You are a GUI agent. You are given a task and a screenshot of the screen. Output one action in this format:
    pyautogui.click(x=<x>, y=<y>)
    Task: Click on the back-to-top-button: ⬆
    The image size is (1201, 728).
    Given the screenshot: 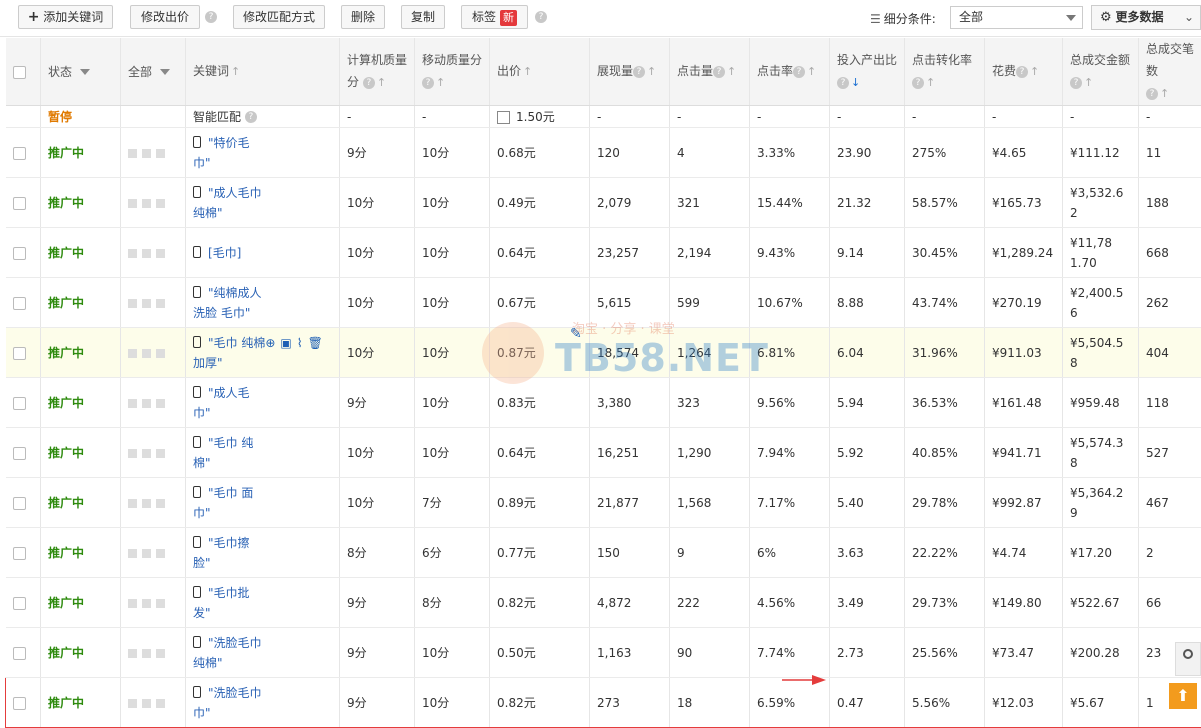 What is the action you would take?
    pyautogui.click(x=1183, y=696)
    